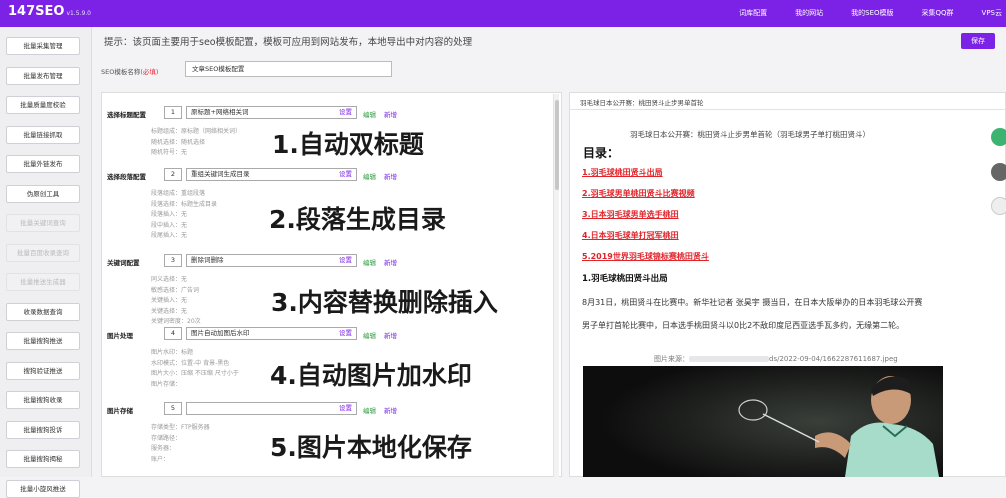 This screenshot has width=1006, height=498. Describe the element at coordinates (169, 235) in the screenshot. I see `config-row-detail: 段尾插入：无` at that location.